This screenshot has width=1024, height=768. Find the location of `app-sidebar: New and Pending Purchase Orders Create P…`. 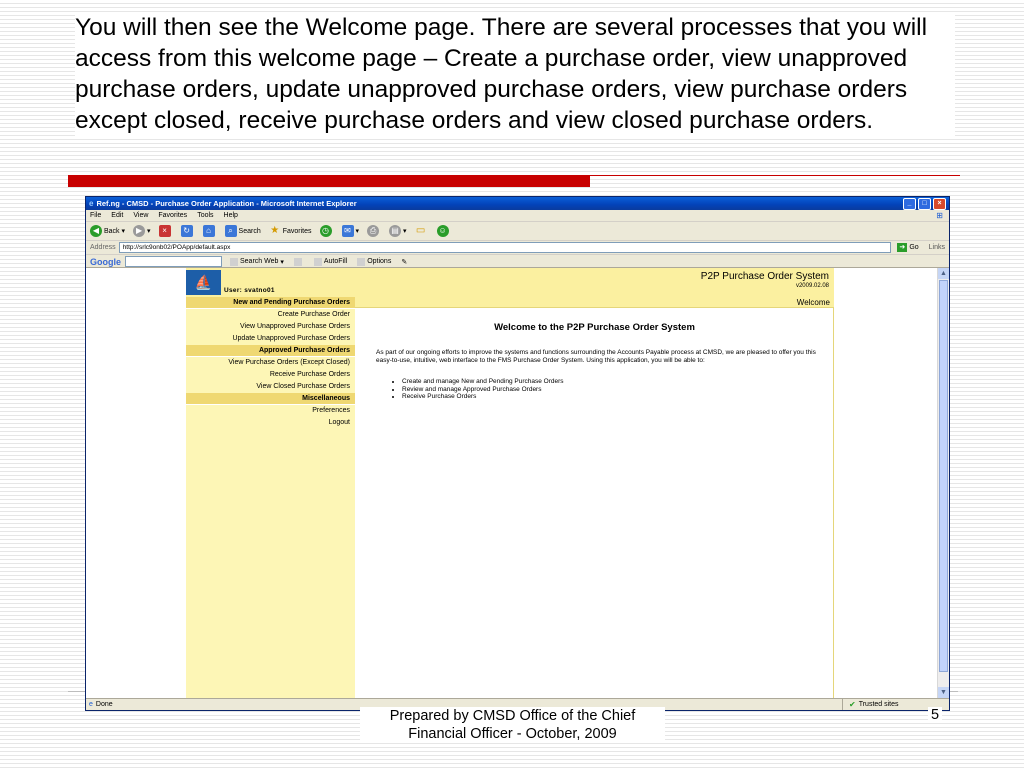

app-sidebar: New and Pending Purchase Orders Create P… is located at coordinates (270, 497).